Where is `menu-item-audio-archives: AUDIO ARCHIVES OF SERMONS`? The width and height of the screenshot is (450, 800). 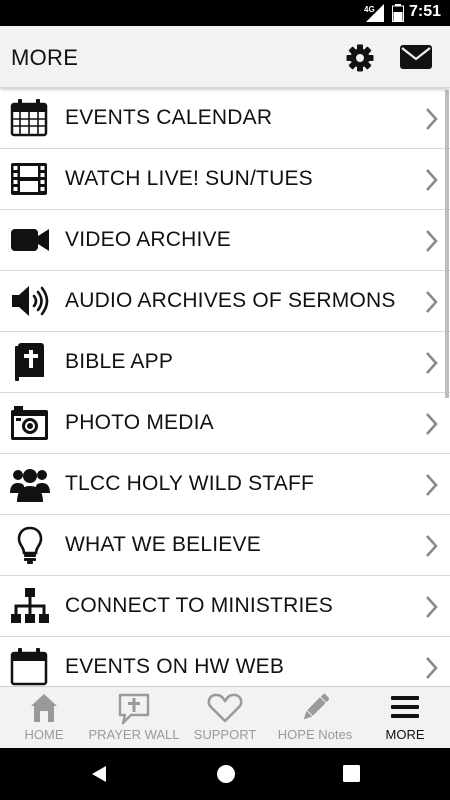 menu-item-audio-archives: AUDIO ARCHIVES OF SERMONS is located at coordinates (225, 301).